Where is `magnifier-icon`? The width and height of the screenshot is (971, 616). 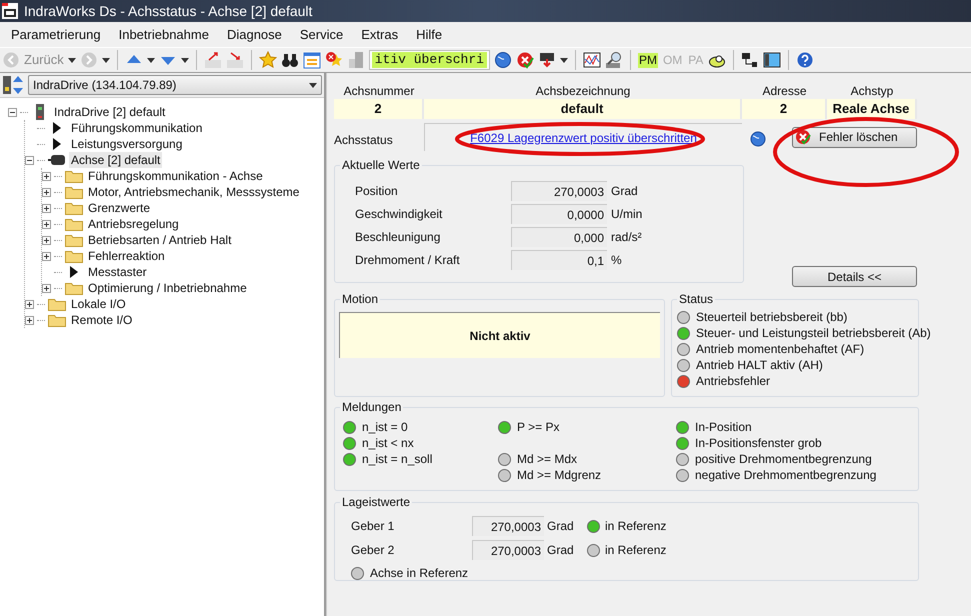
magnifier-icon is located at coordinates (613, 60).